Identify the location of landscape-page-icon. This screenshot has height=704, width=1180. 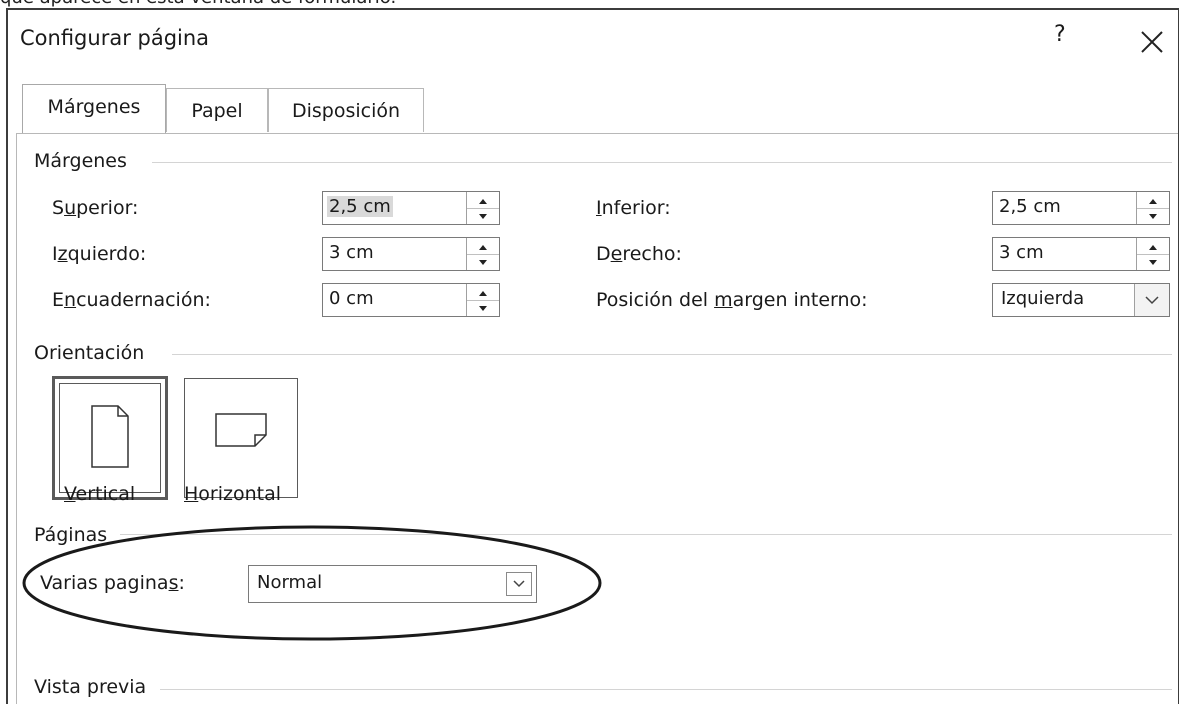
(241, 430).